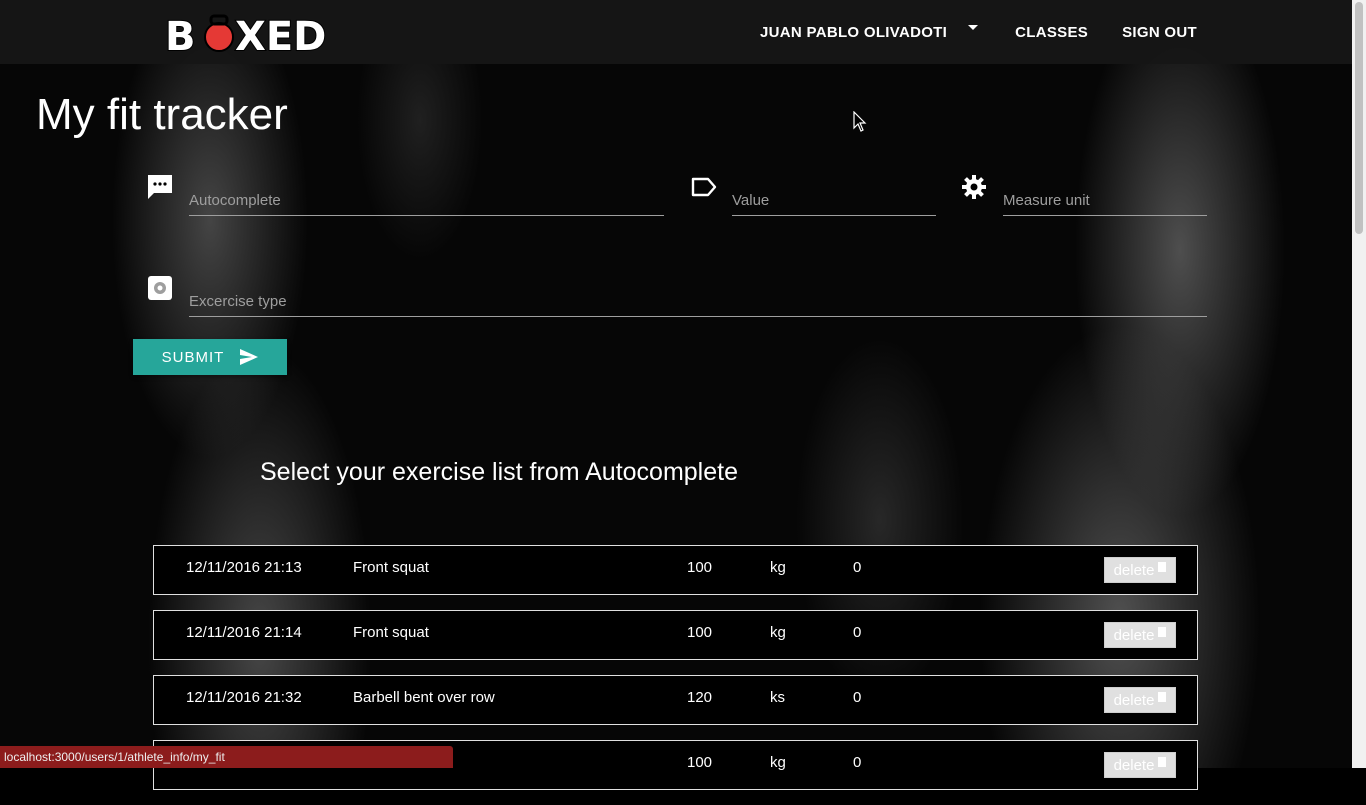  What do you see at coordinates (704, 187) in the screenshot?
I see `label-icon` at bounding box center [704, 187].